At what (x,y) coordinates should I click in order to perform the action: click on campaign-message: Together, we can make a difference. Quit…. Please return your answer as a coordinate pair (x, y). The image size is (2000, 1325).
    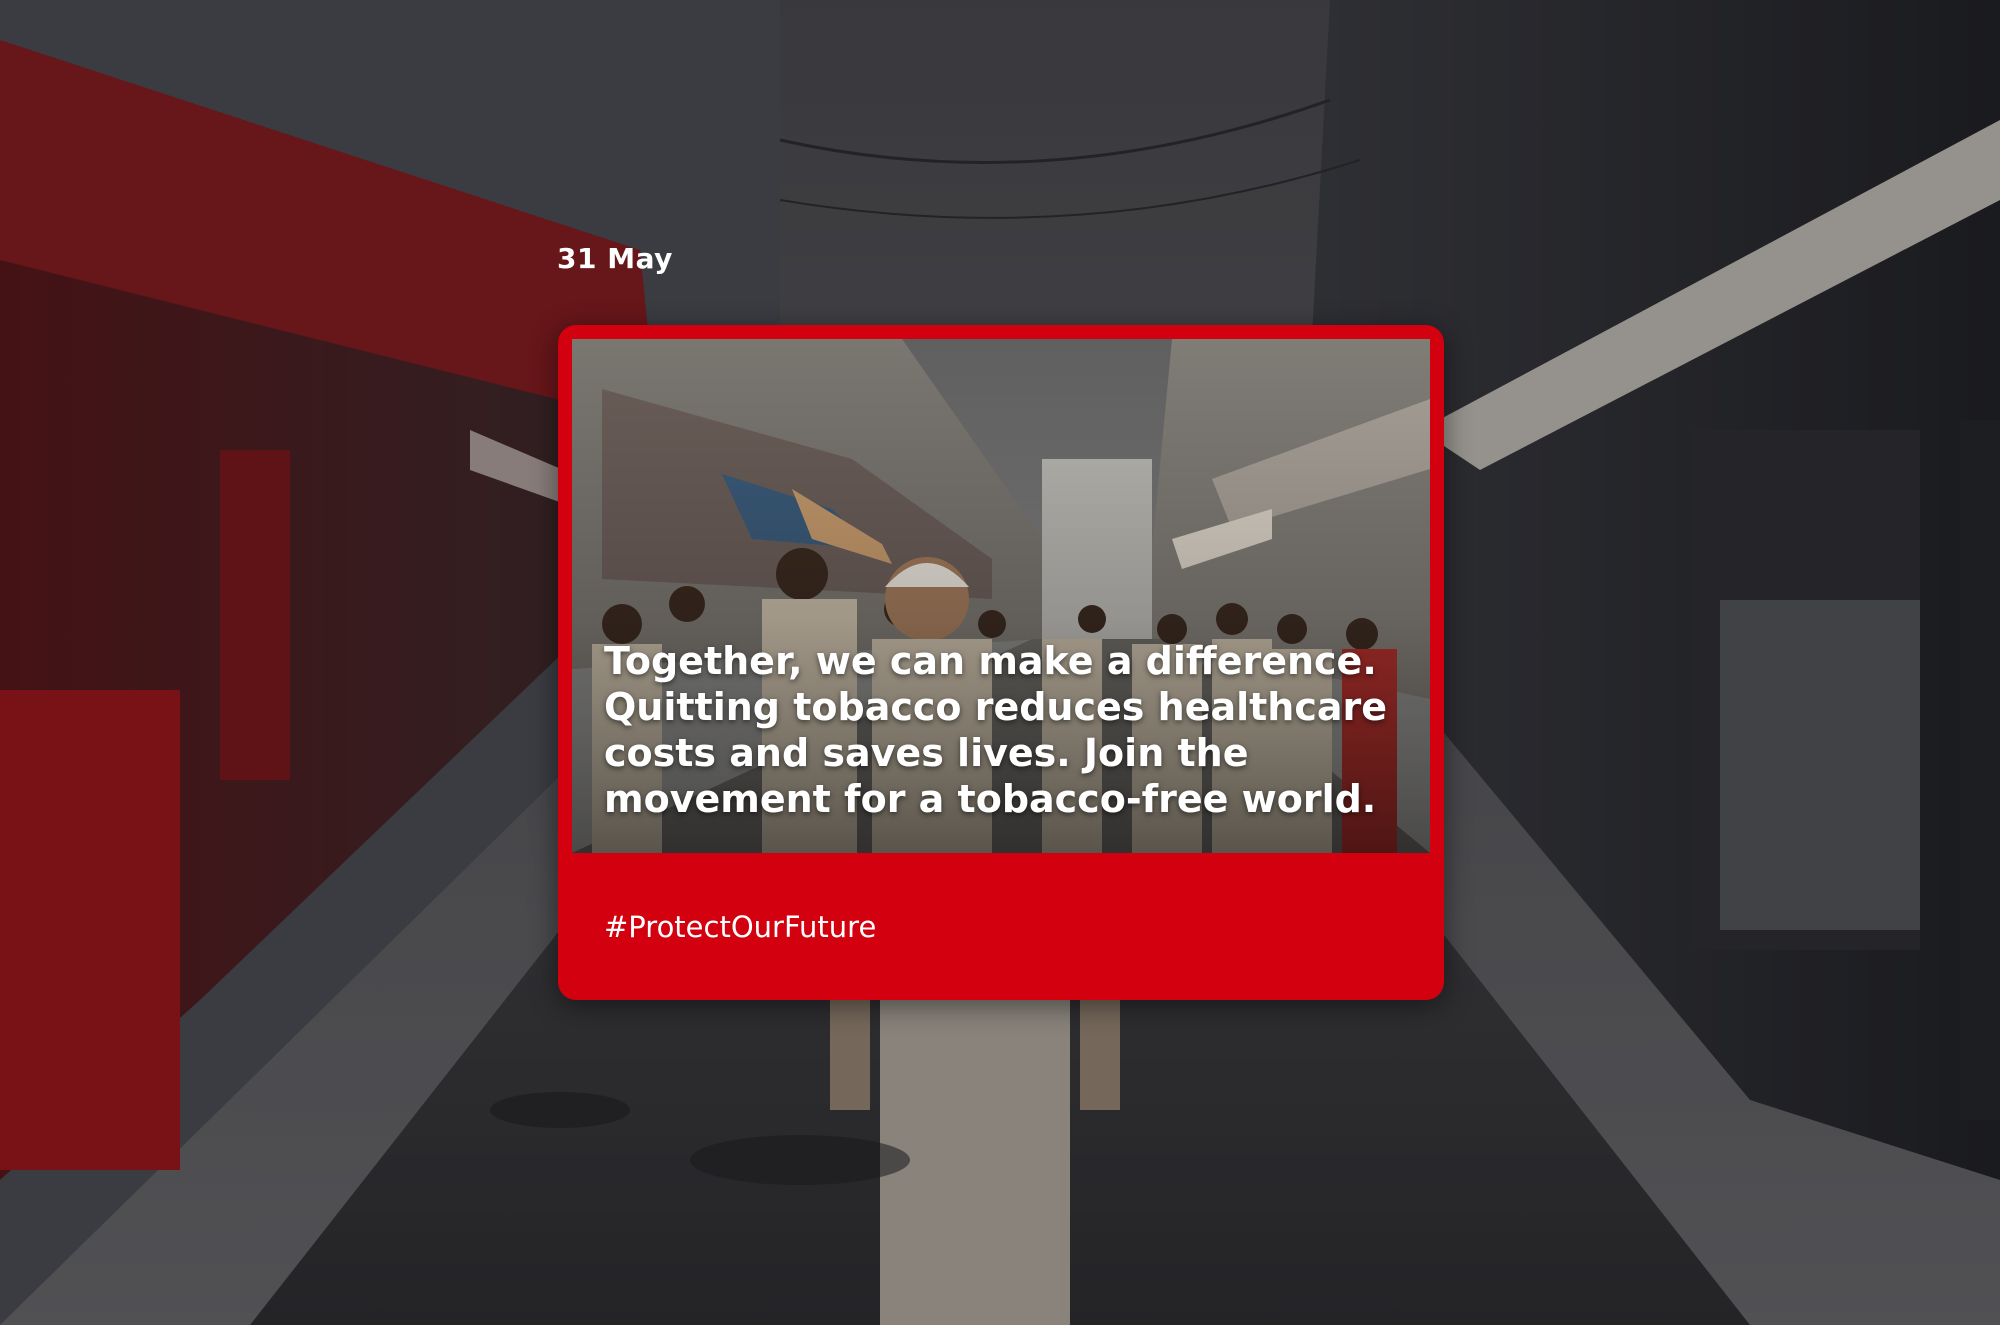
    Looking at the image, I should click on (996, 730).